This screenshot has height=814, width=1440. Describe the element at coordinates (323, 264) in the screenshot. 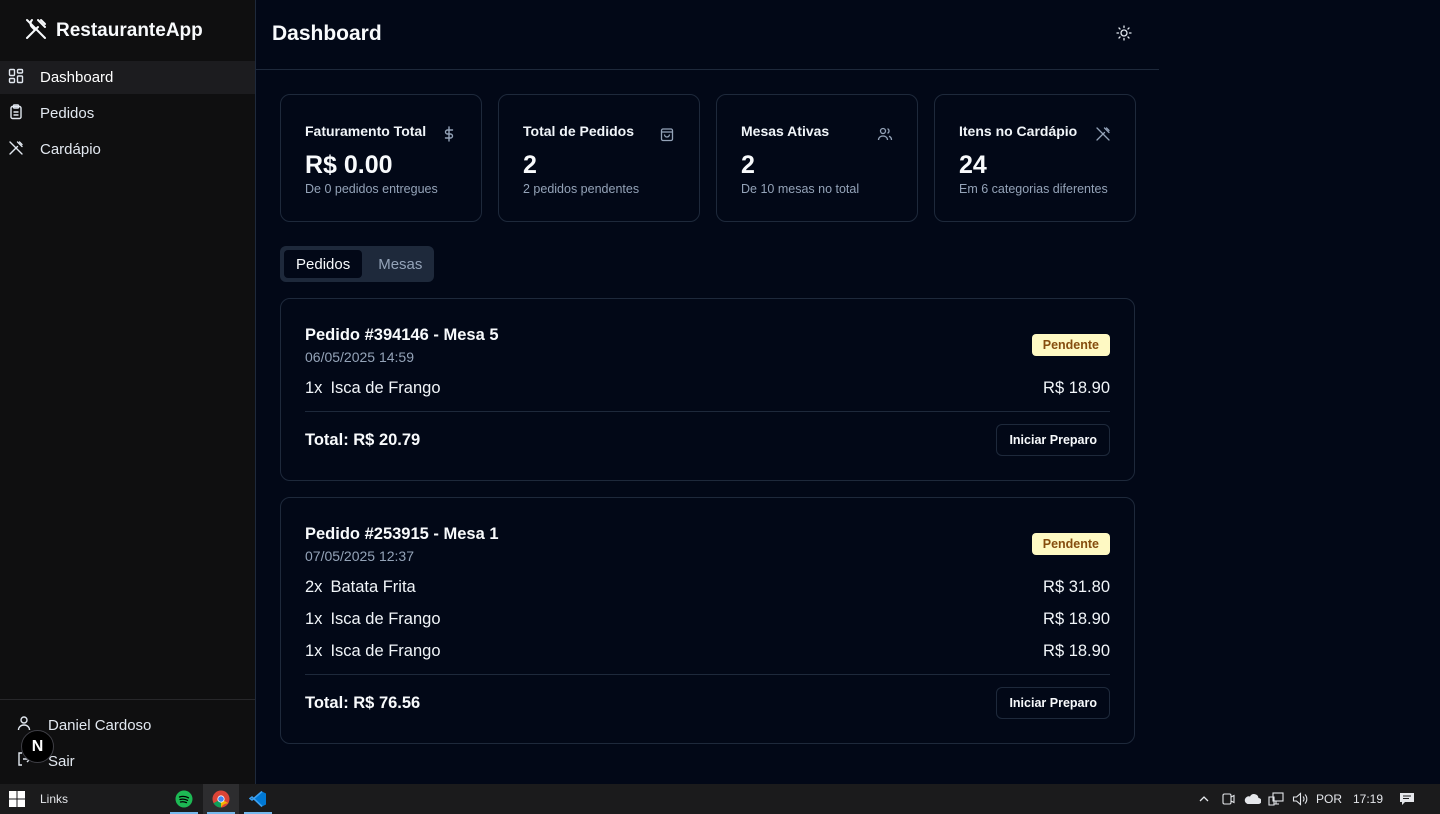

I see `tab-pedidos: Pedidos` at that location.